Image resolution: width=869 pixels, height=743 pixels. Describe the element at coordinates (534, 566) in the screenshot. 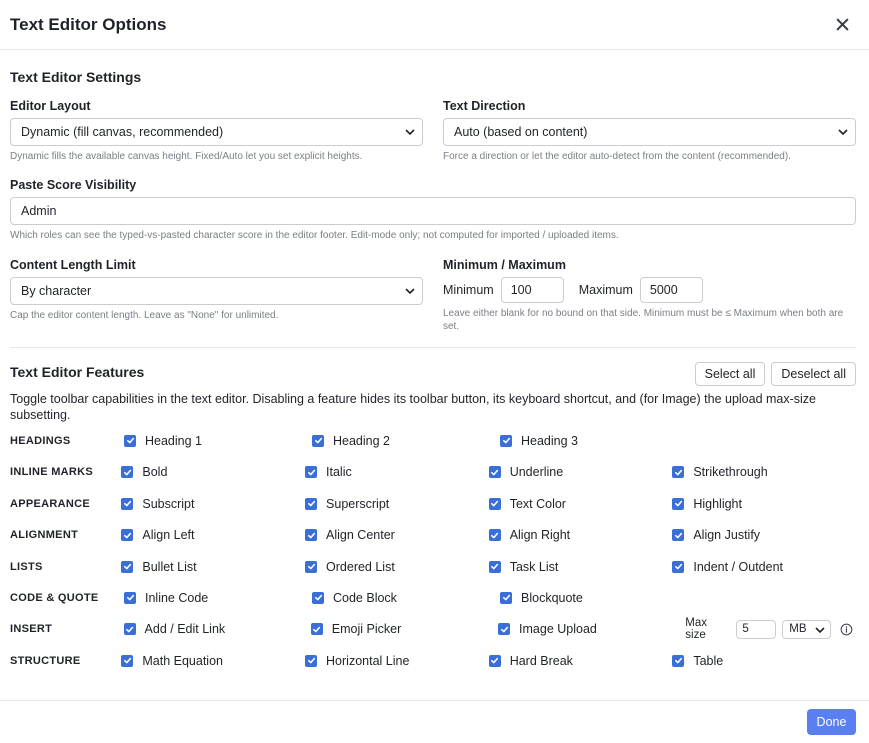

I see `feature-label: Task List` at that location.